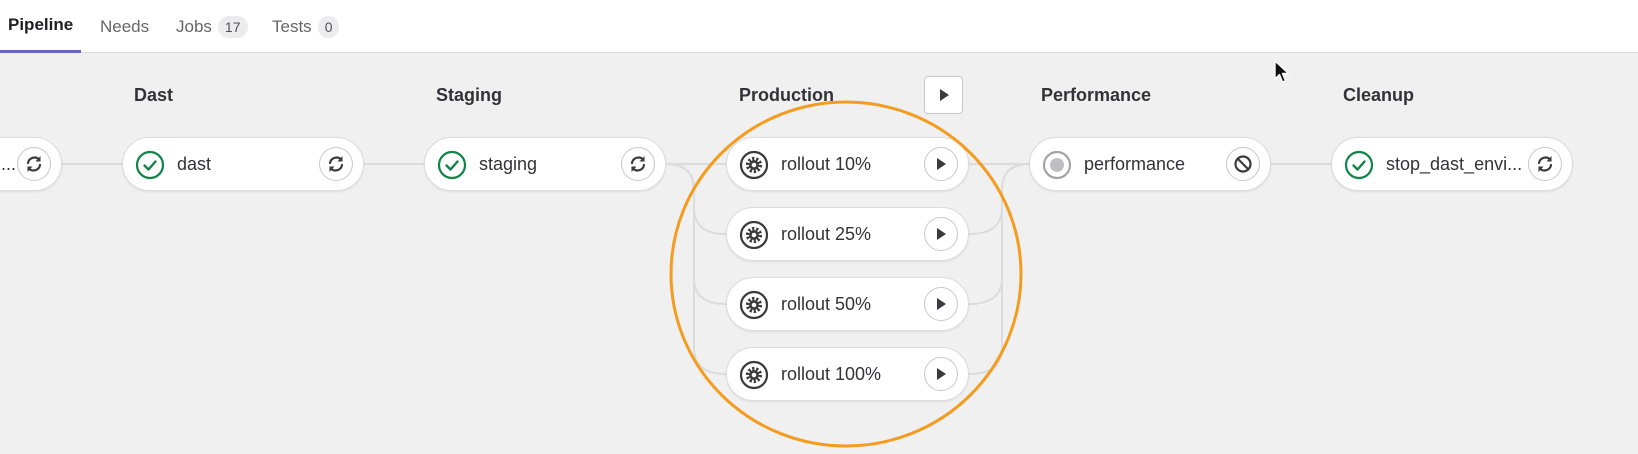 The image size is (1638, 454). What do you see at coordinates (826, 304) in the screenshot?
I see `job-name: rollout 50%` at bounding box center [826, 304].